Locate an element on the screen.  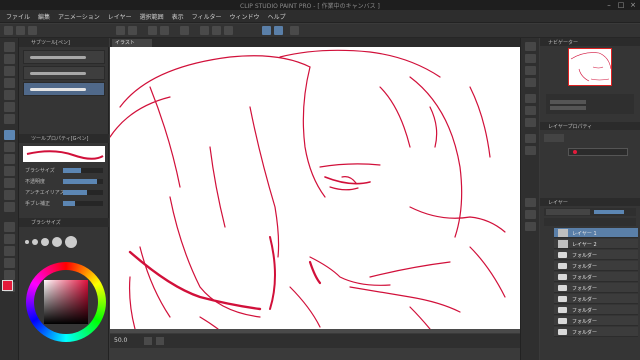
property-stabilization: 手ブレ補正 is located at coordinates (64, 203).